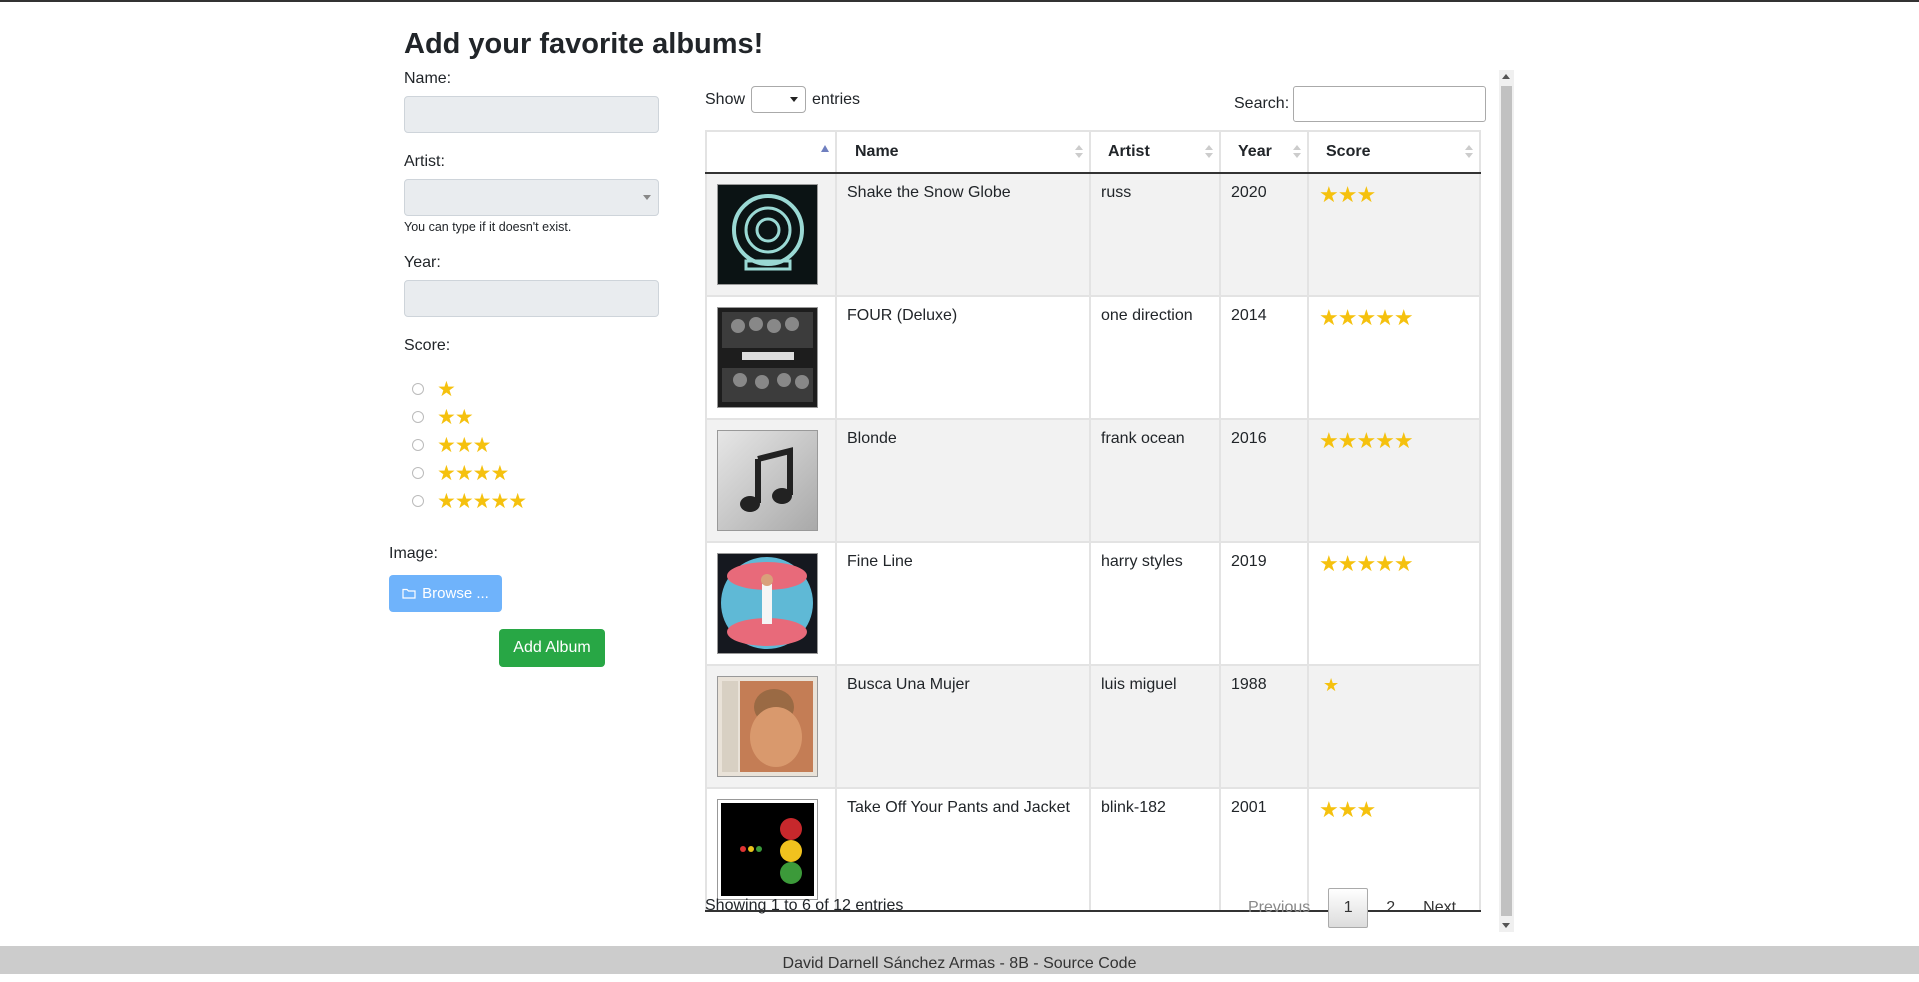 Image resolution: width=1919 pixels, height=982 pixels. What do you see at coordinates (963, 849) in the screenshot?
I see `name-cell: Take Off Your Pants and Jacket` at bounding box center [963, 849].